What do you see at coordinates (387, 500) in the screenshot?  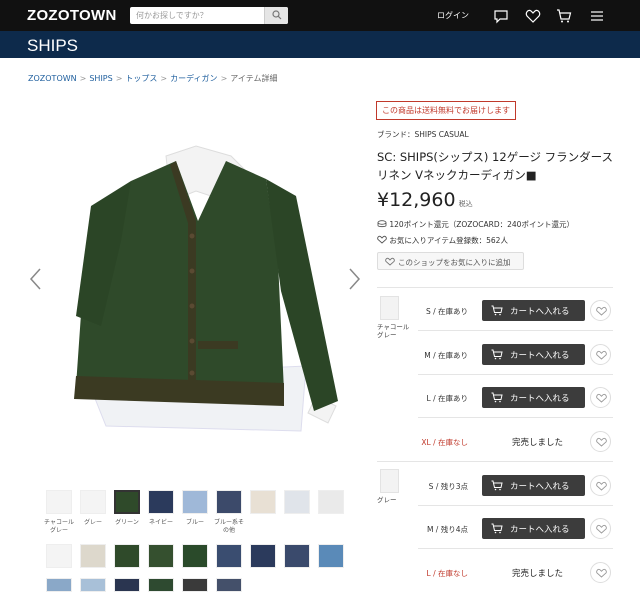 I see `color-name: グレー` at bounding box center [387, 500].